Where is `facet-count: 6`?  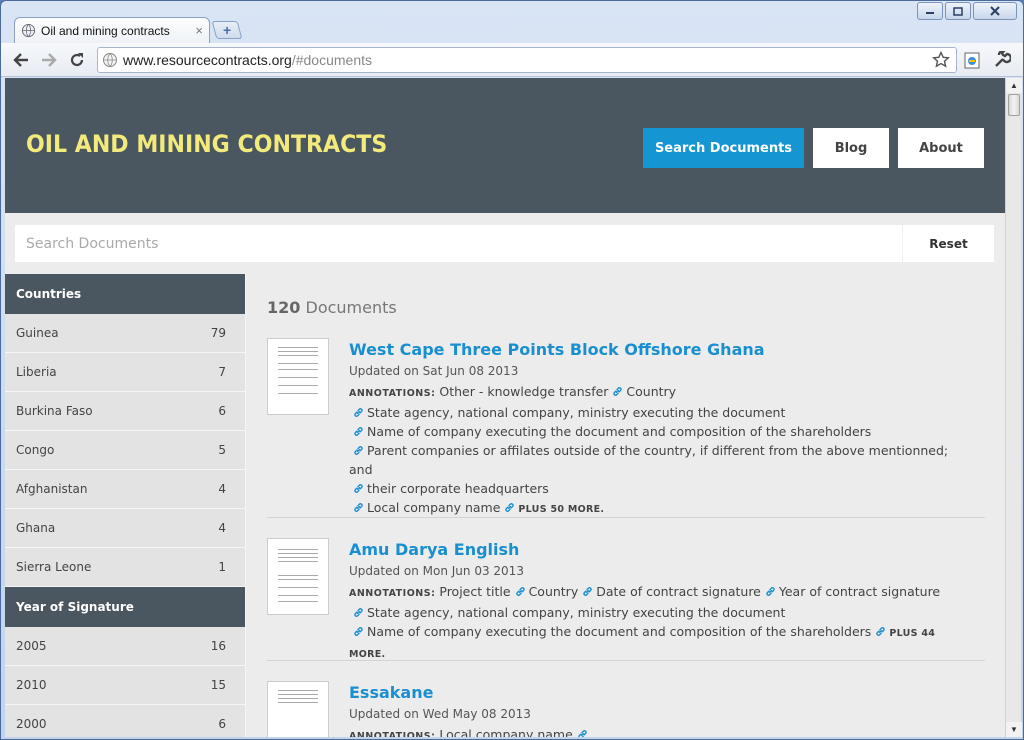 facet-count: 6 is located at coordinates (222, 724).